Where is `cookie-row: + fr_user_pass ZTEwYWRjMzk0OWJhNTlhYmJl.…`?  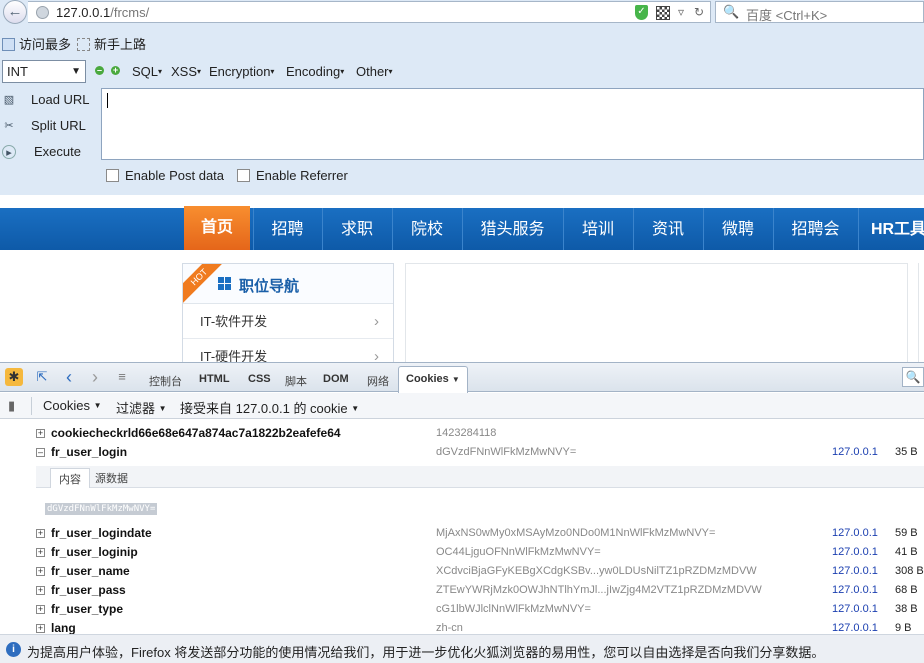 cookie-row: + fr_user_pass ZTEwYWRjMzk0OWJhNTlhYmJl.… is located at coordinates (462, 590).